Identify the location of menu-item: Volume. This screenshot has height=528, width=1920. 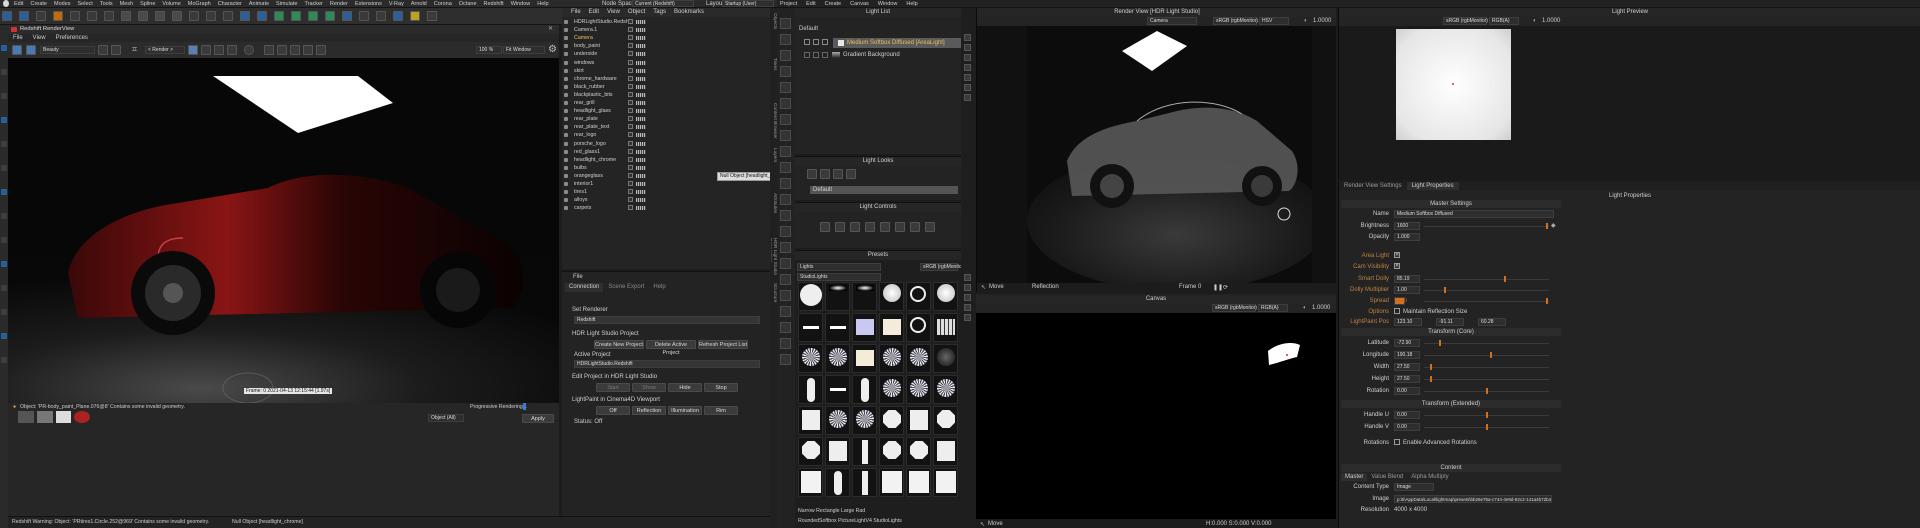
(171, 4).